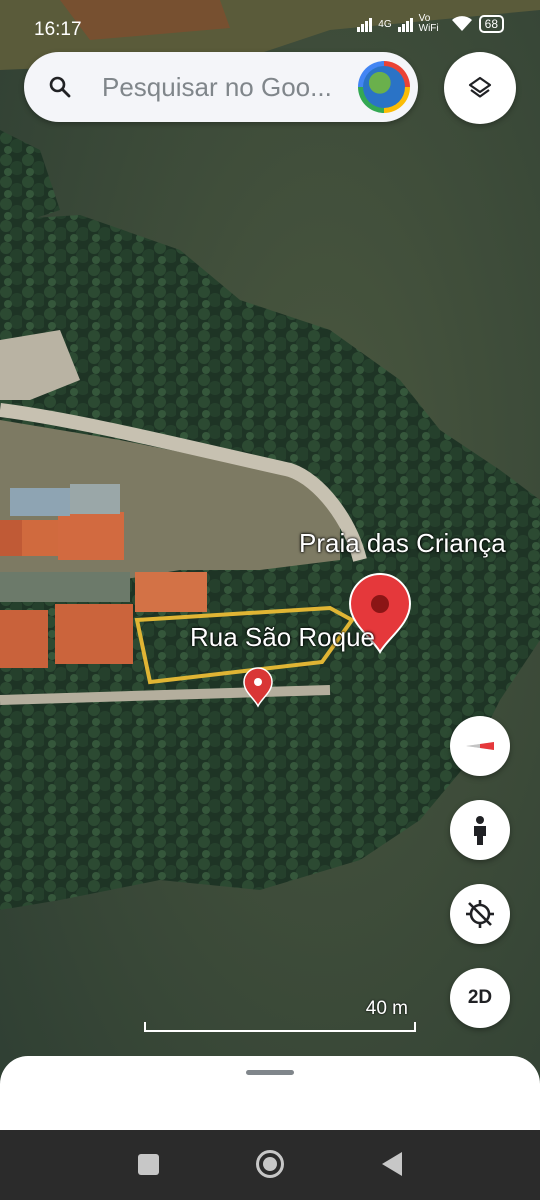  I want to click on vowifi-label: Vo WiFi, so click(428, 23).